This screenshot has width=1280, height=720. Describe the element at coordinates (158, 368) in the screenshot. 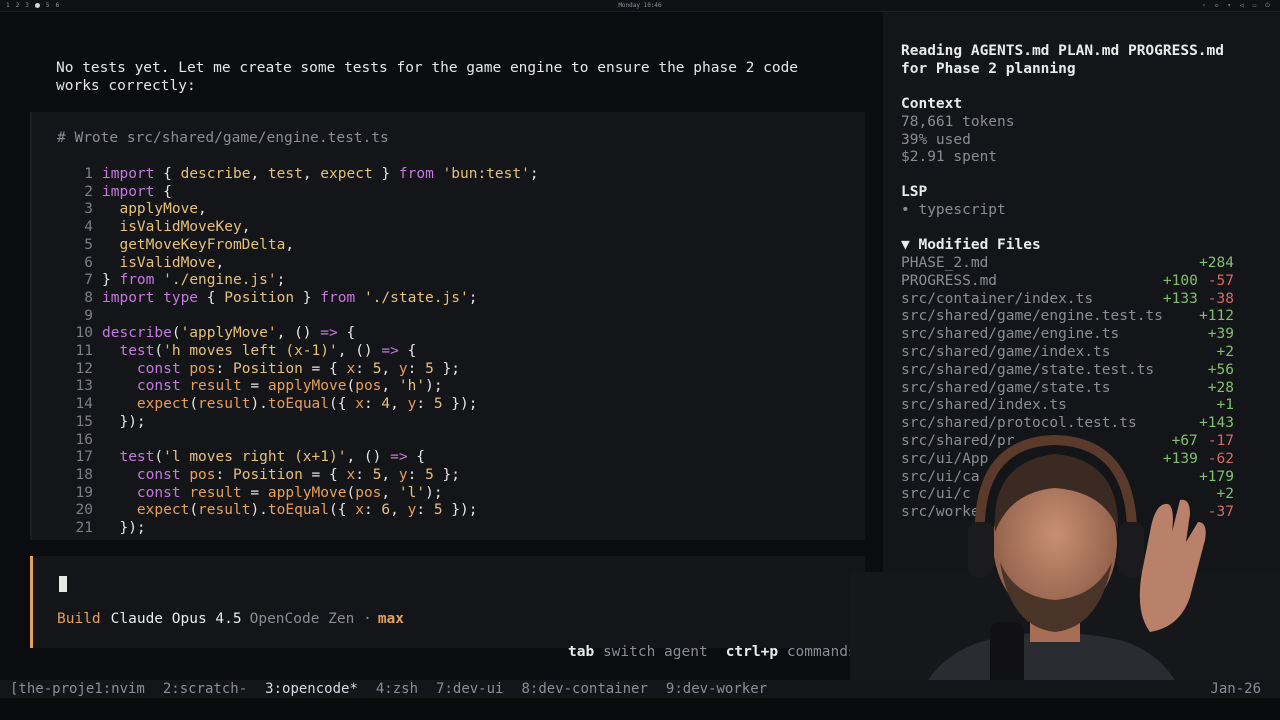

I see `code-token: const` at that location.